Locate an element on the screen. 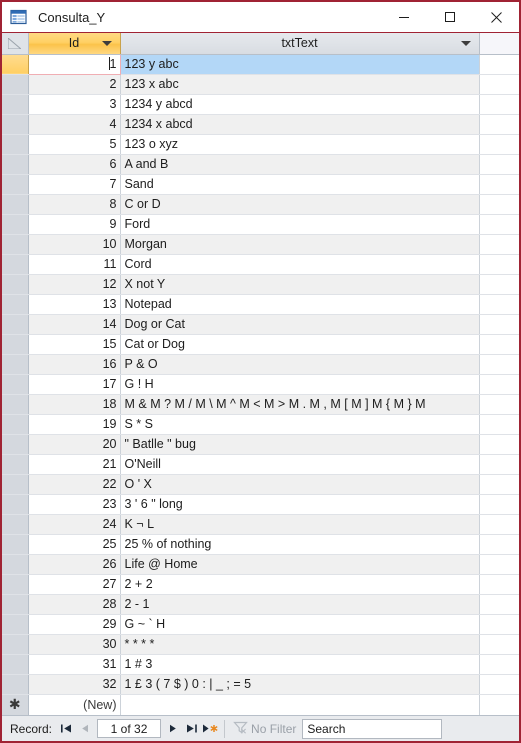 This screenshot has width=521, height=743. cell-id: 18 is located at coordinates (74, 404).